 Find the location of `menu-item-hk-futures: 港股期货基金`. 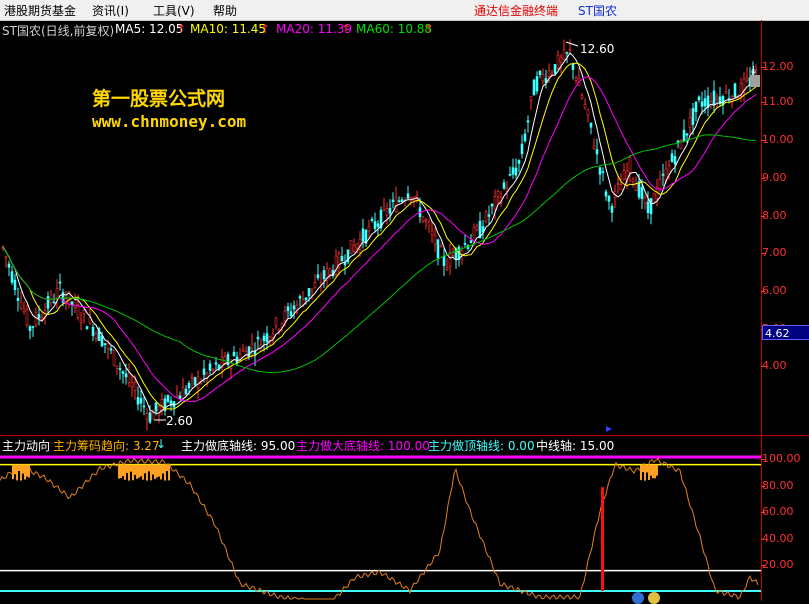

menu-item-hk-futures: 港股期货基金 is located at coordinates (40, 10).